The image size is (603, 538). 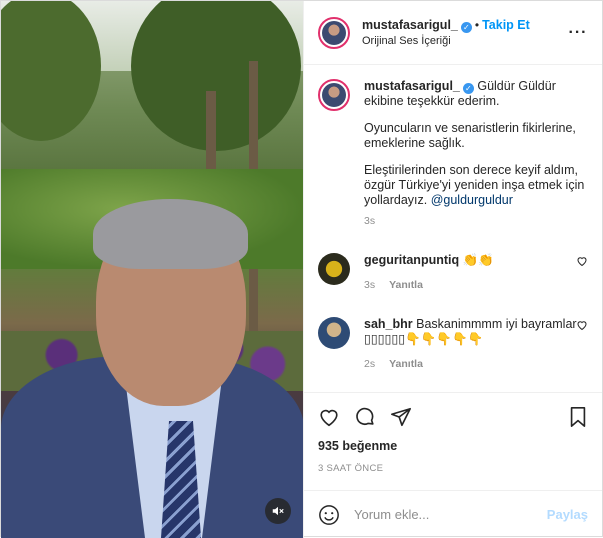 I want to click on share-paper-plane-icon, so click(x=401, y=417).